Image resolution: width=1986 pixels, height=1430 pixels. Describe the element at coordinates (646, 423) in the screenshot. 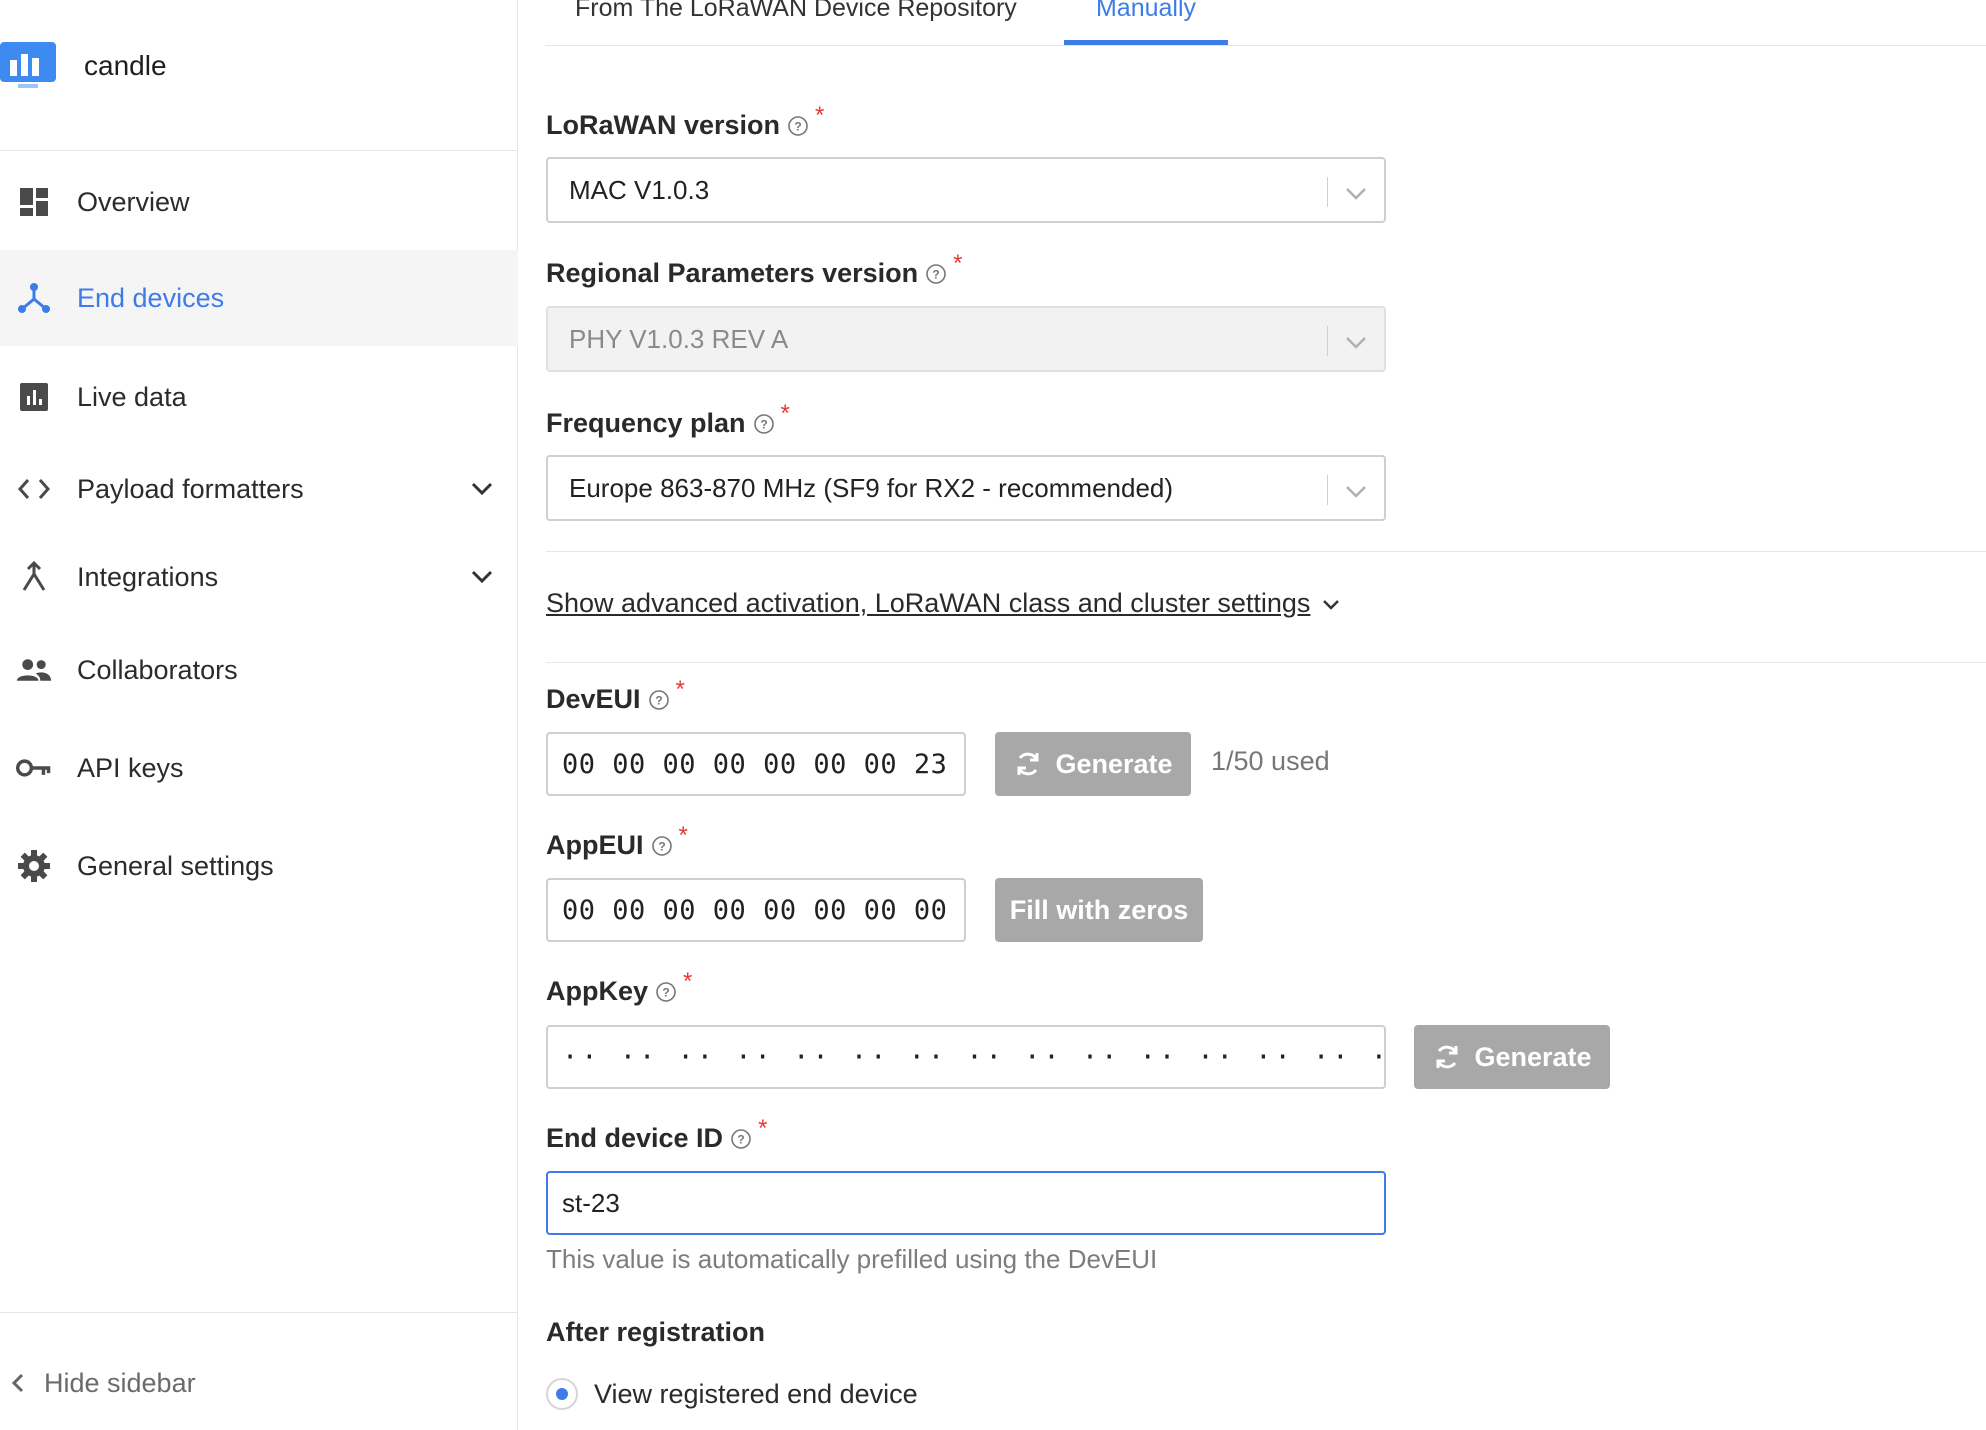

I see `label-text: Frequency plan` at that location.